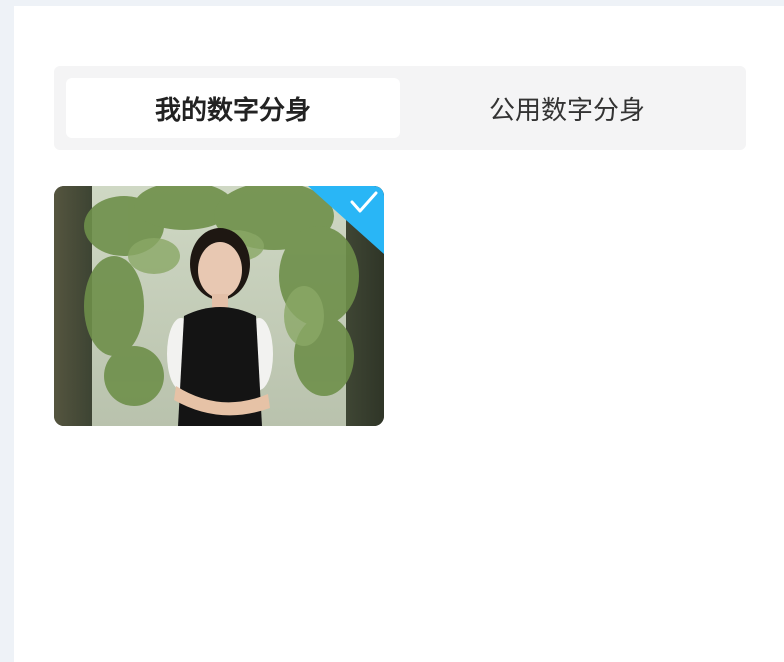  Describe the element at coordinates (346, 220) in the screenshot. I see `selected-badge` at that location.